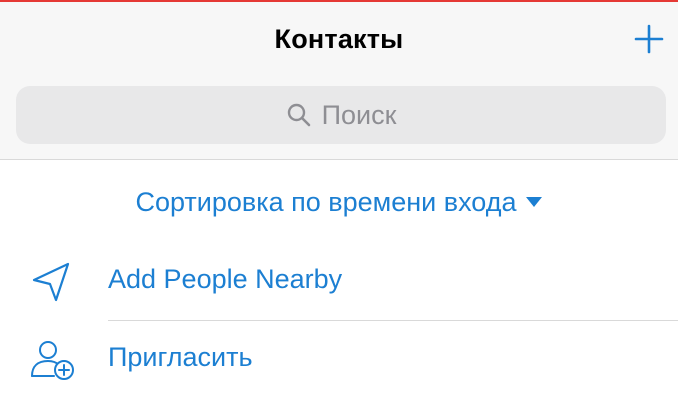  Describe the element at coordinates (326, 201) in the screenshot. I see `sort-label: Сортировка по времени входа` at that location.